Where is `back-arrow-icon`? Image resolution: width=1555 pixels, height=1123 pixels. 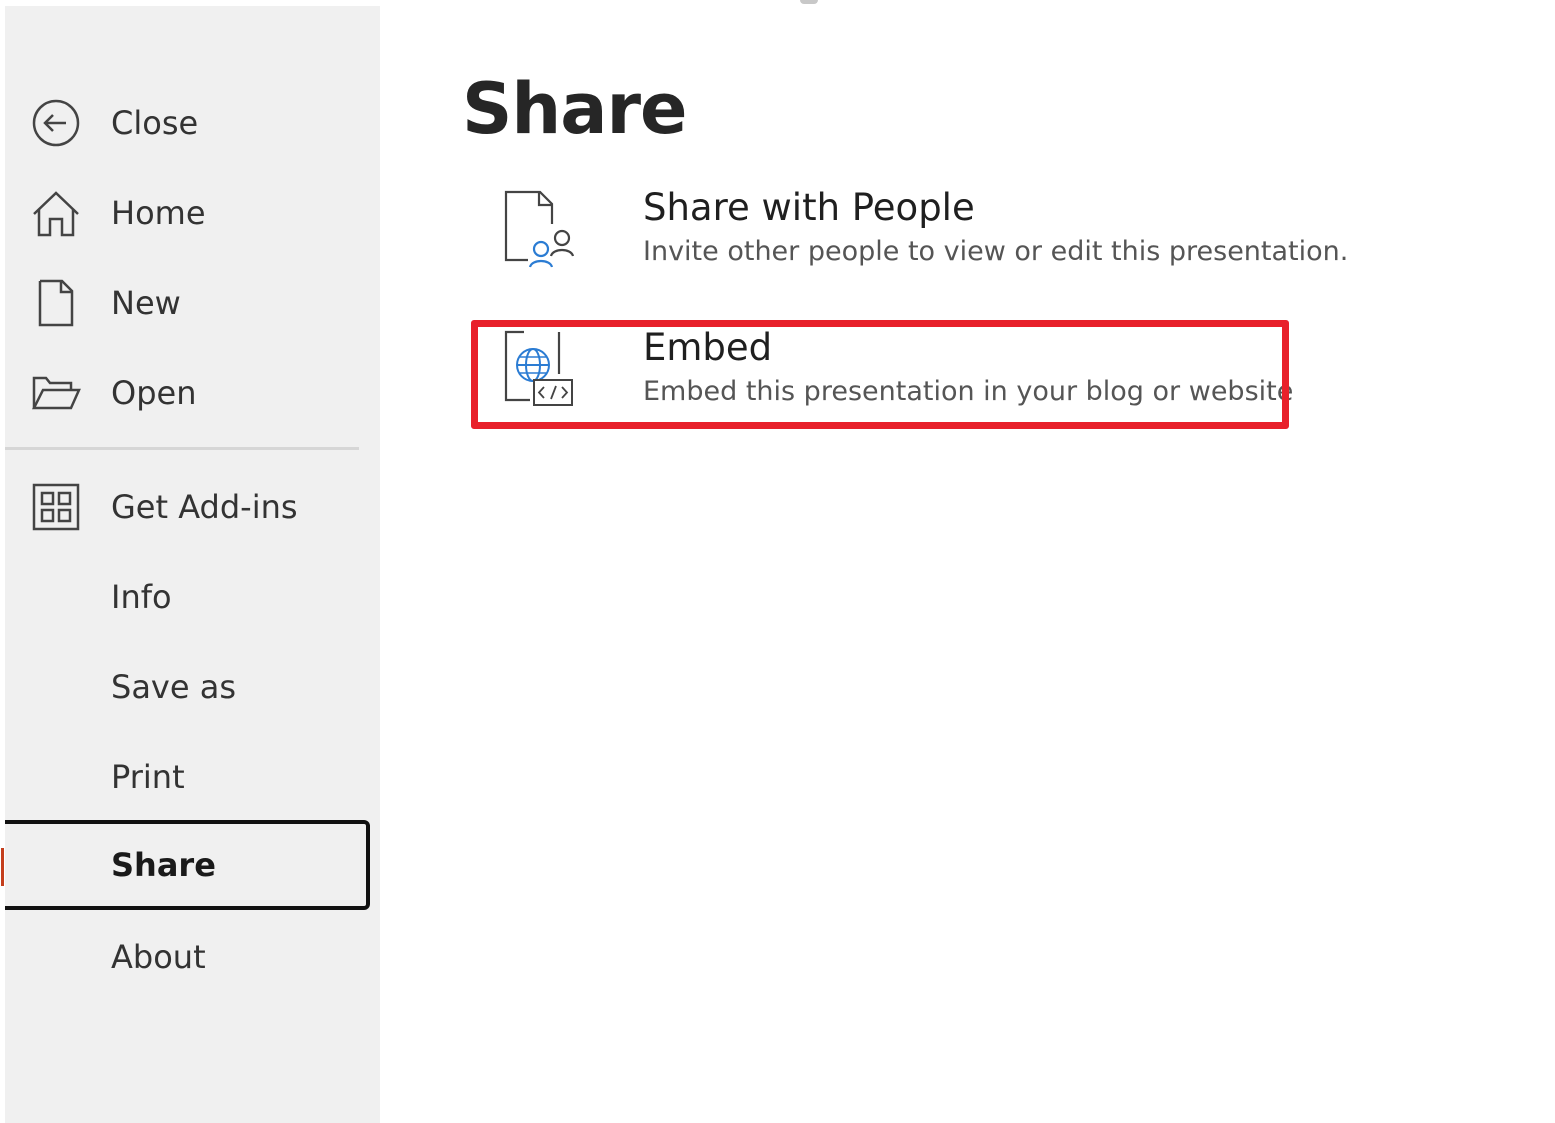
back-arrow-icon is located at coordinates (56, 123).